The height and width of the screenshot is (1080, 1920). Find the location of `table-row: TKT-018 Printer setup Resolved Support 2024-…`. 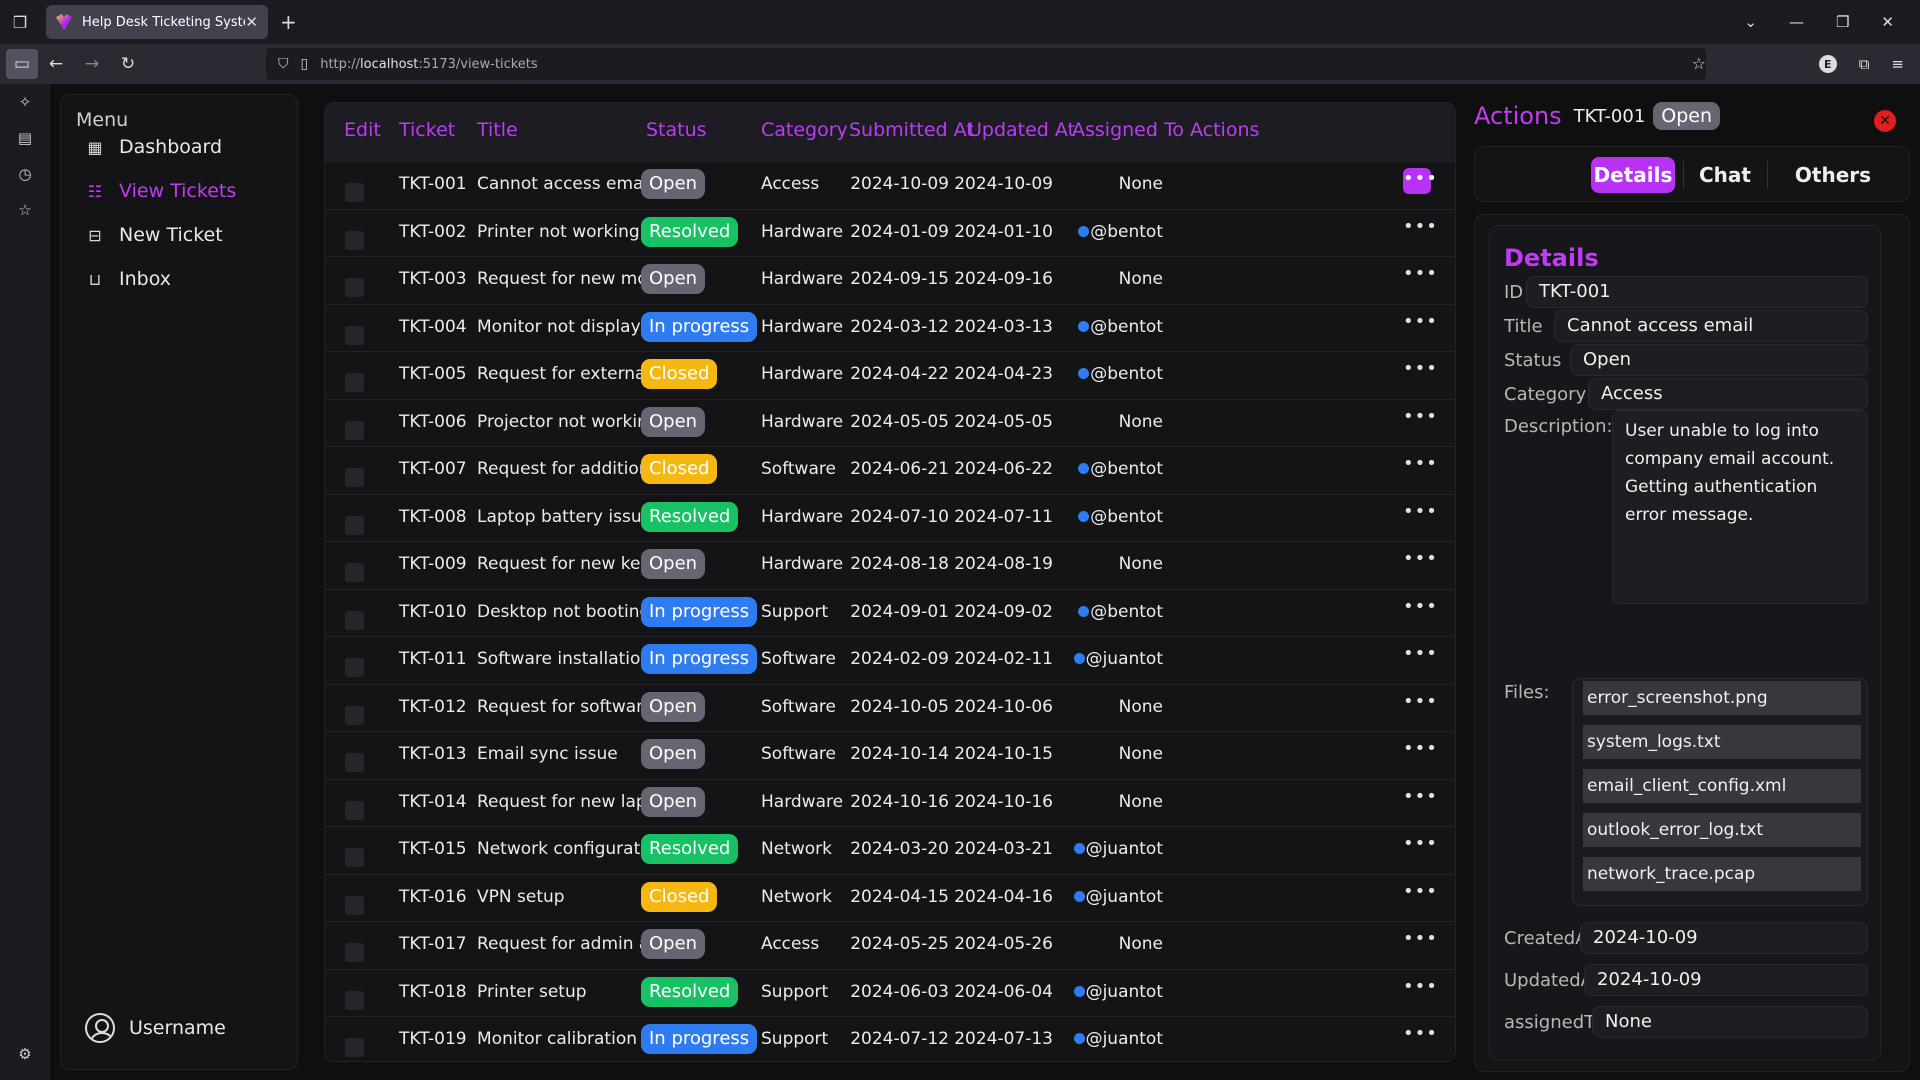

table-row: TKT-018 Printer setup Resolved Support 2024-… is located at coordinates (890, 992).